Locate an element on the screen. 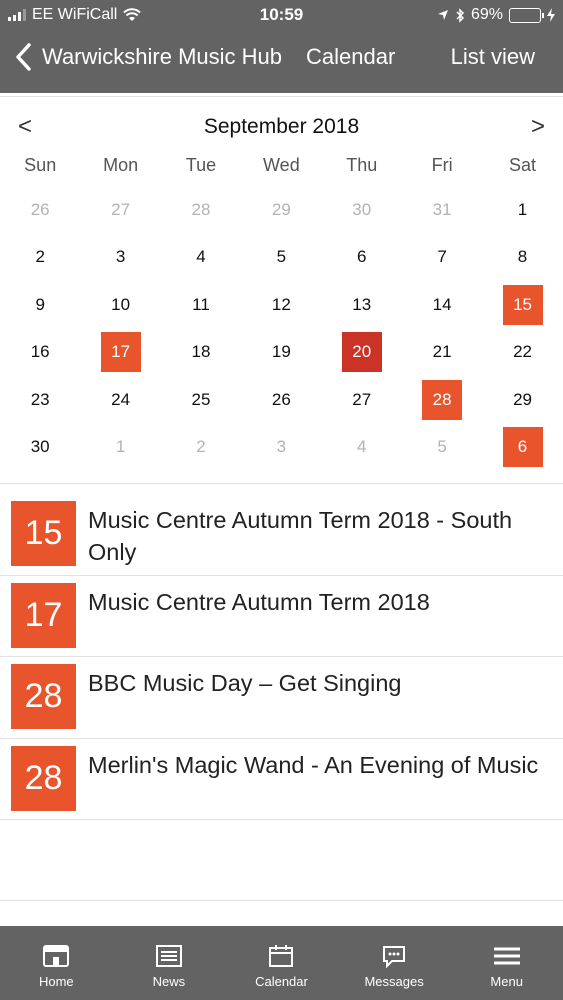 The height and width of the screenshot is (1000, 563). calendar-day: 9 is located at coordinates (40, 305).